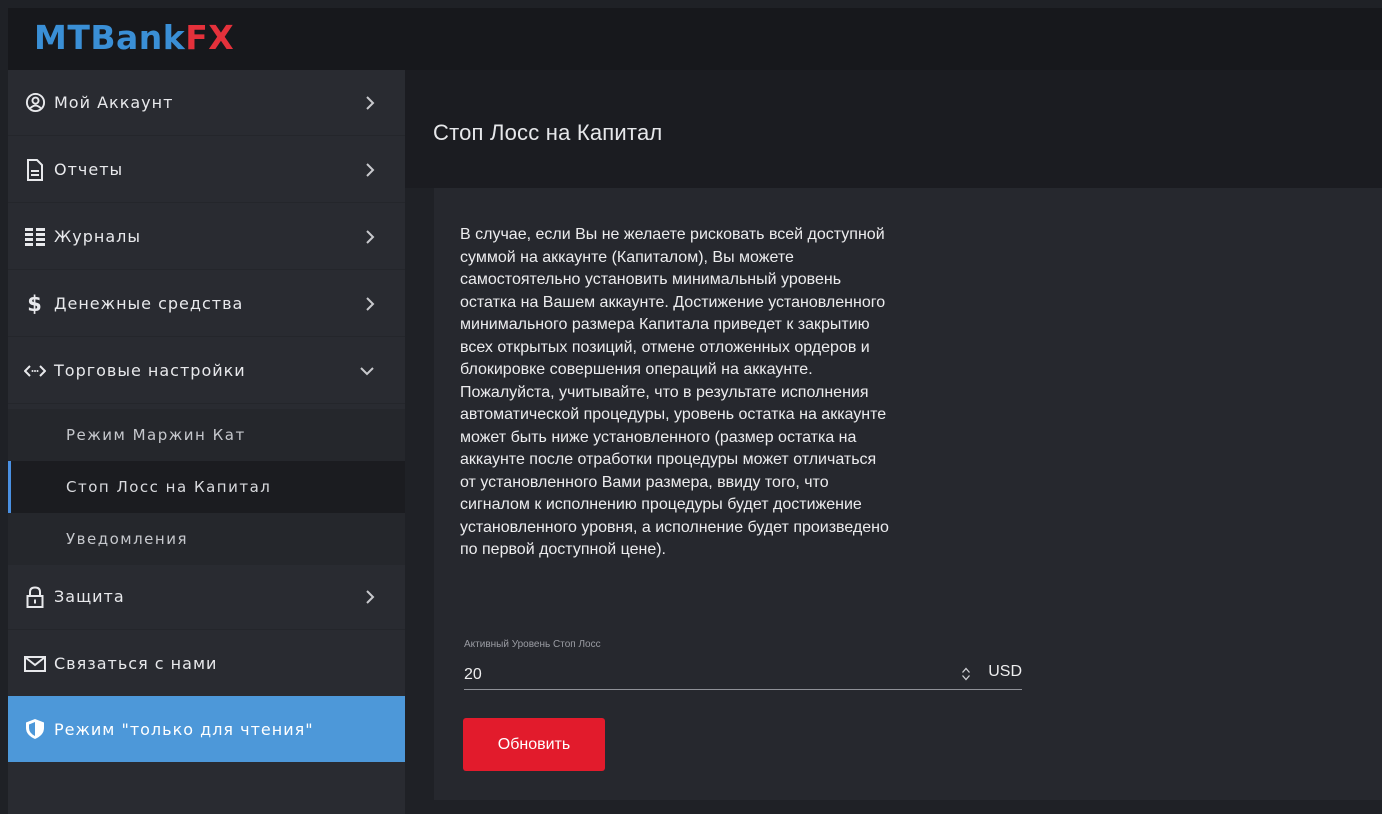  I want to click on sidebar-item-label: Защита, so click(89, 596).